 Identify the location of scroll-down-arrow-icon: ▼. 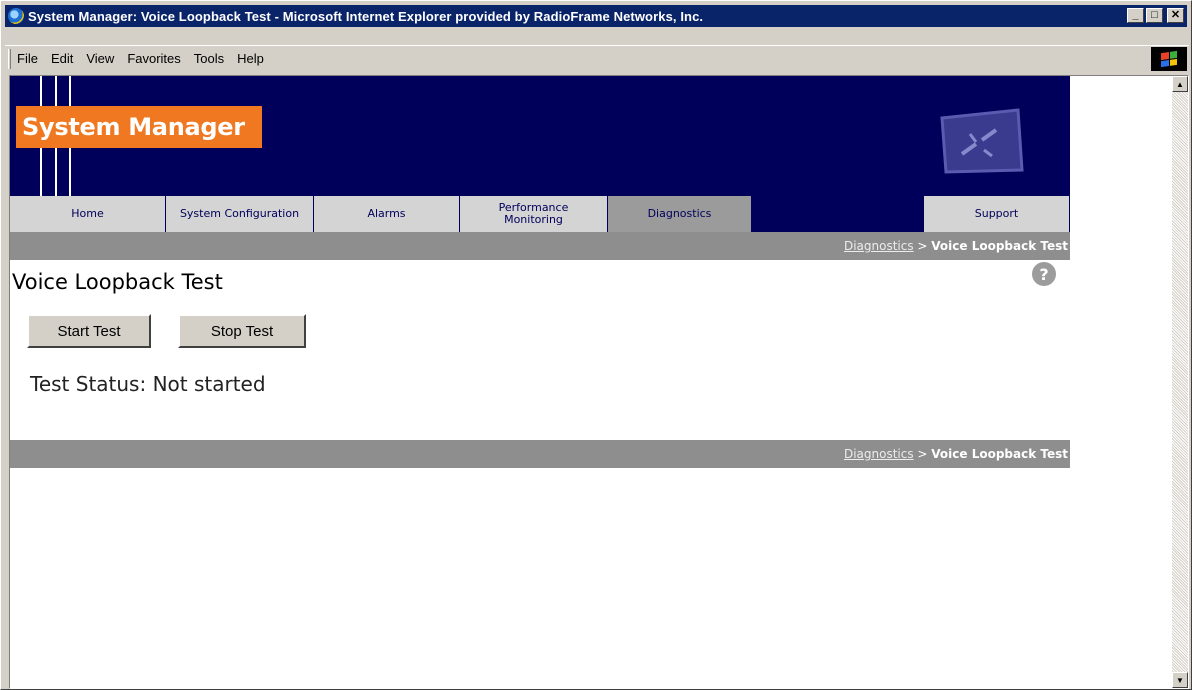
(1180, 680).